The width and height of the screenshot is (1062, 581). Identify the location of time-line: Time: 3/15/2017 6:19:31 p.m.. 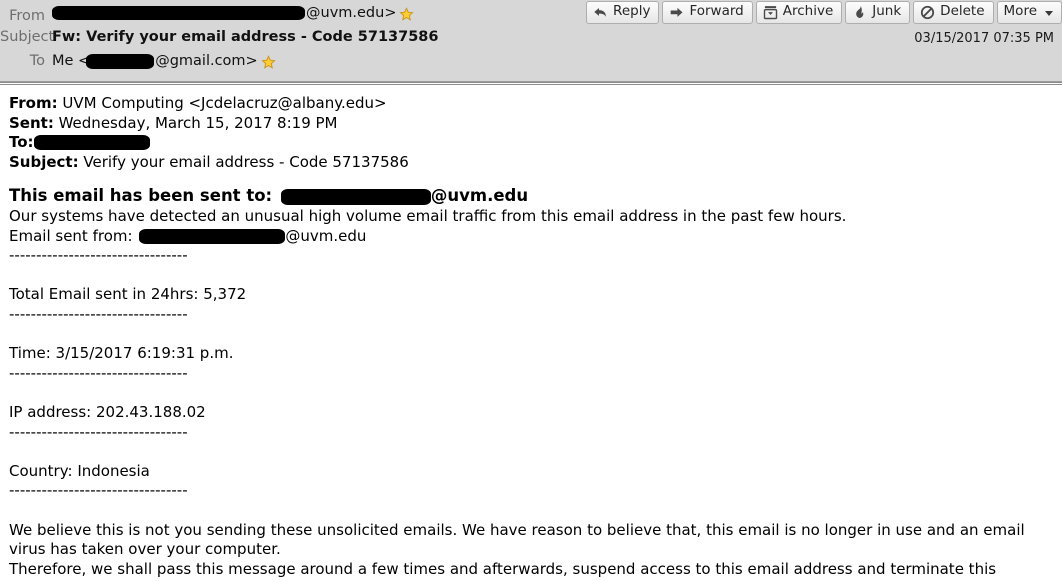
(121, 353).